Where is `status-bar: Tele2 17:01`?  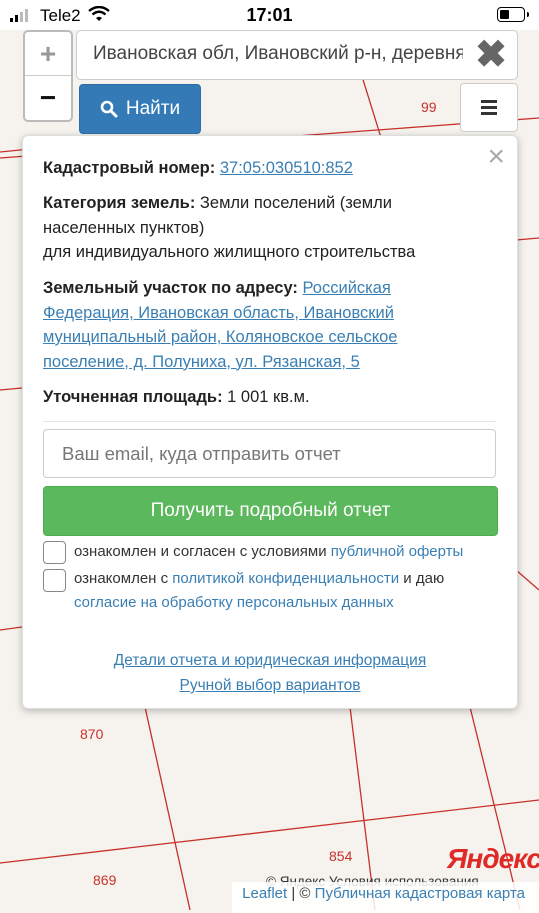 status-bar: Tele2 17:01 is located at coordinates (269, 15).